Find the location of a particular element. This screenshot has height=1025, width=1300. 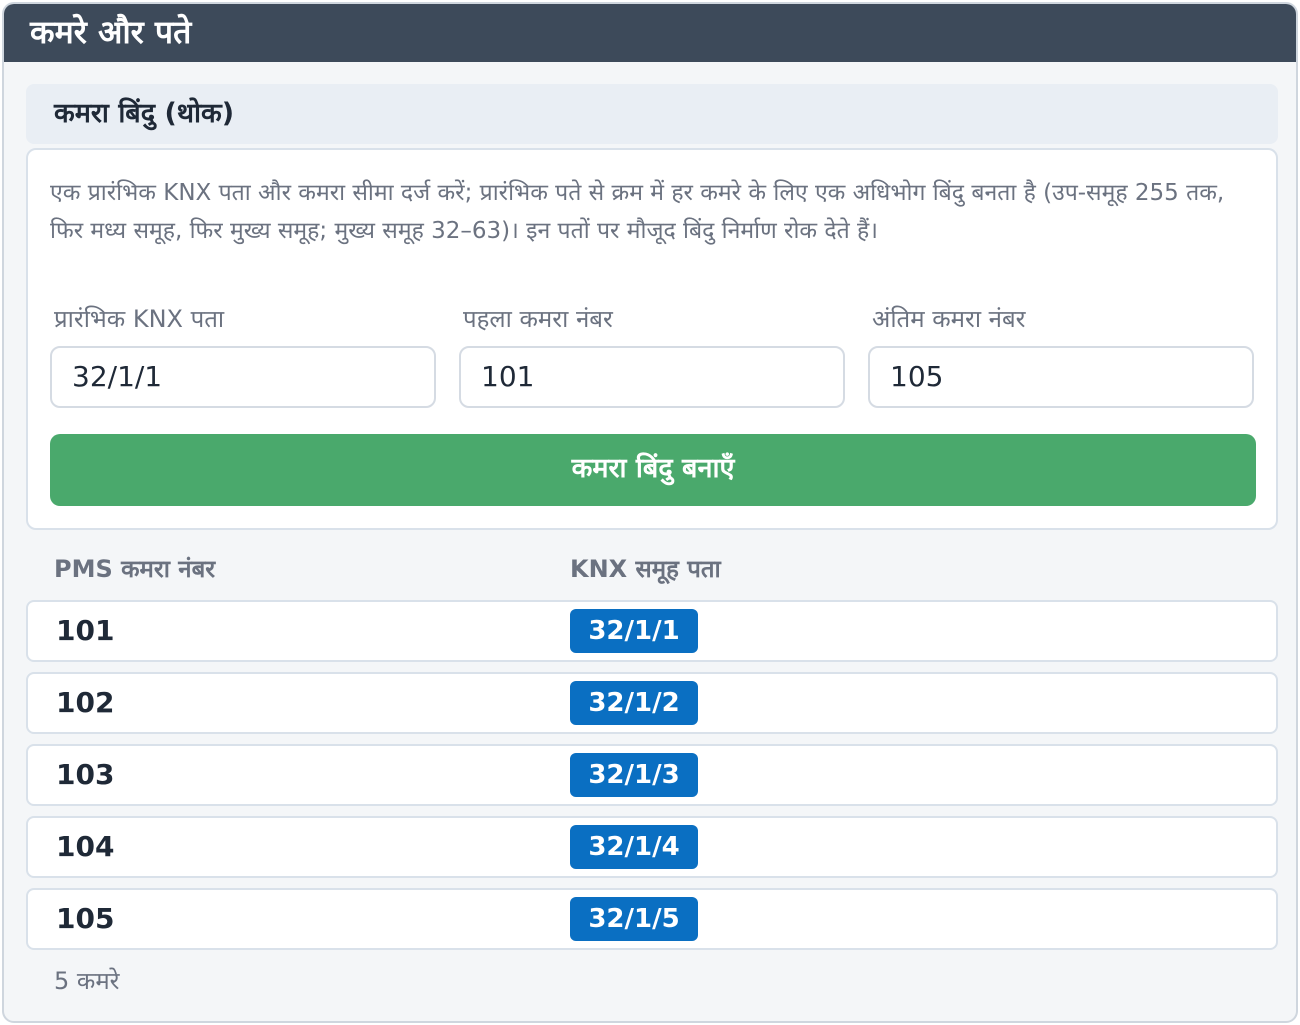

table-row: 104 32/1/4 is located at coordinates (652, 847).